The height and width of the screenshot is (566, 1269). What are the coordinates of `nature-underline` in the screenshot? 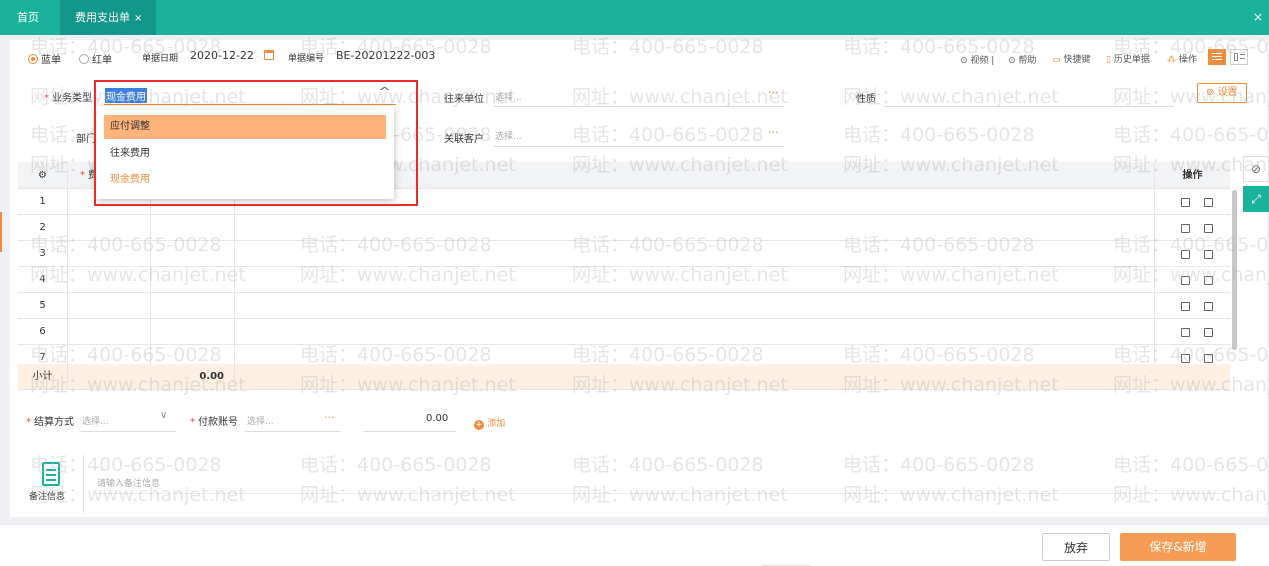 It's located at (1029, 106).